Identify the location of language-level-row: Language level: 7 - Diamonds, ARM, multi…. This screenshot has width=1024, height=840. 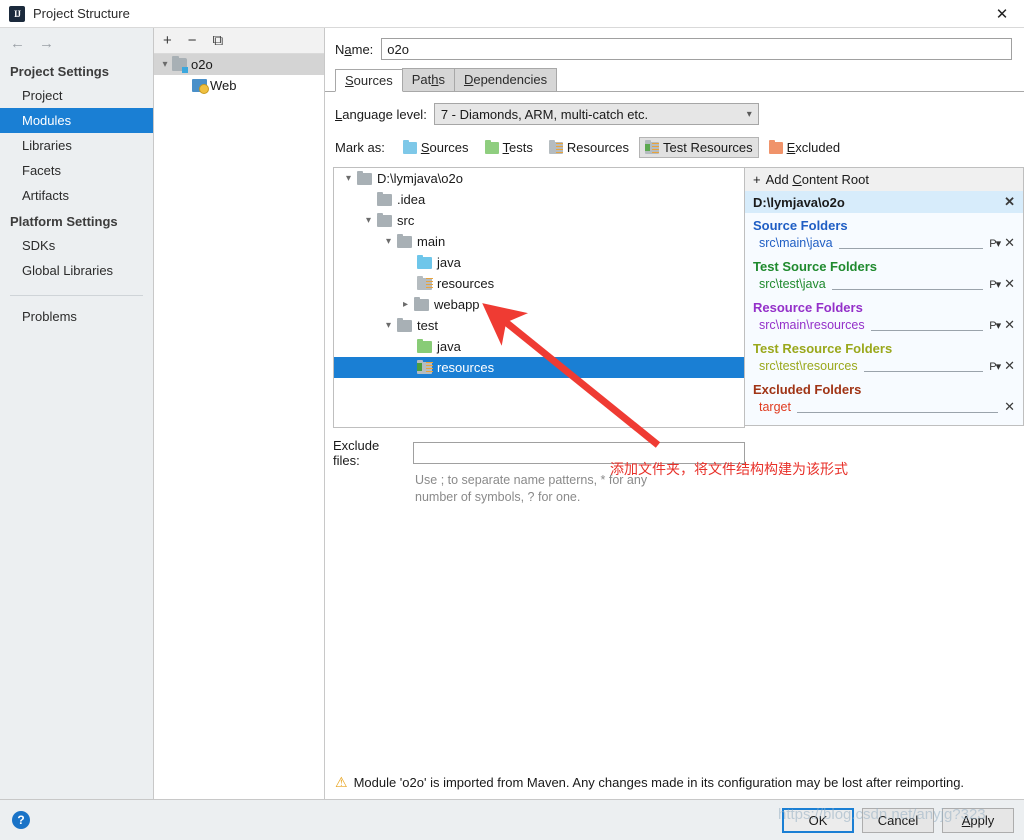
(674, 108).